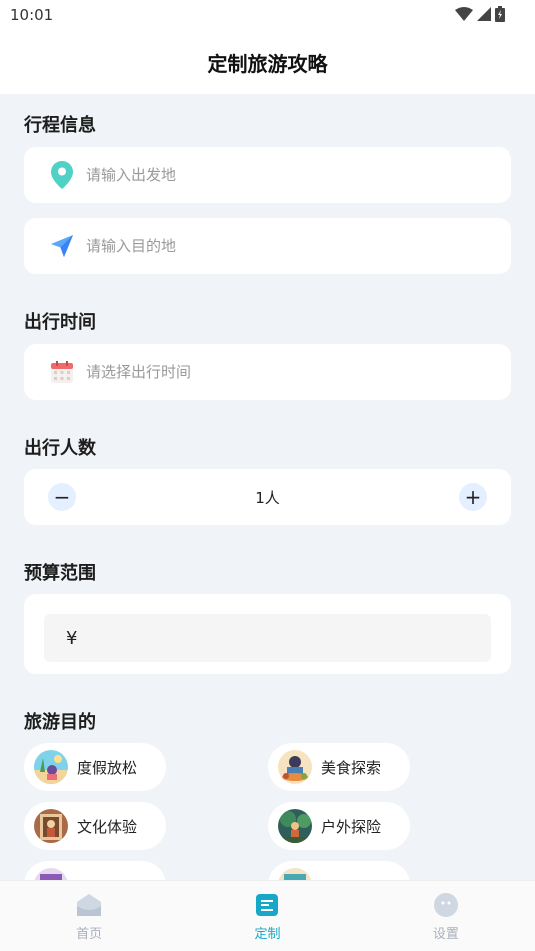 This screenshot has width=535, height=951. I want to click on destination-field, so click(267, 246).